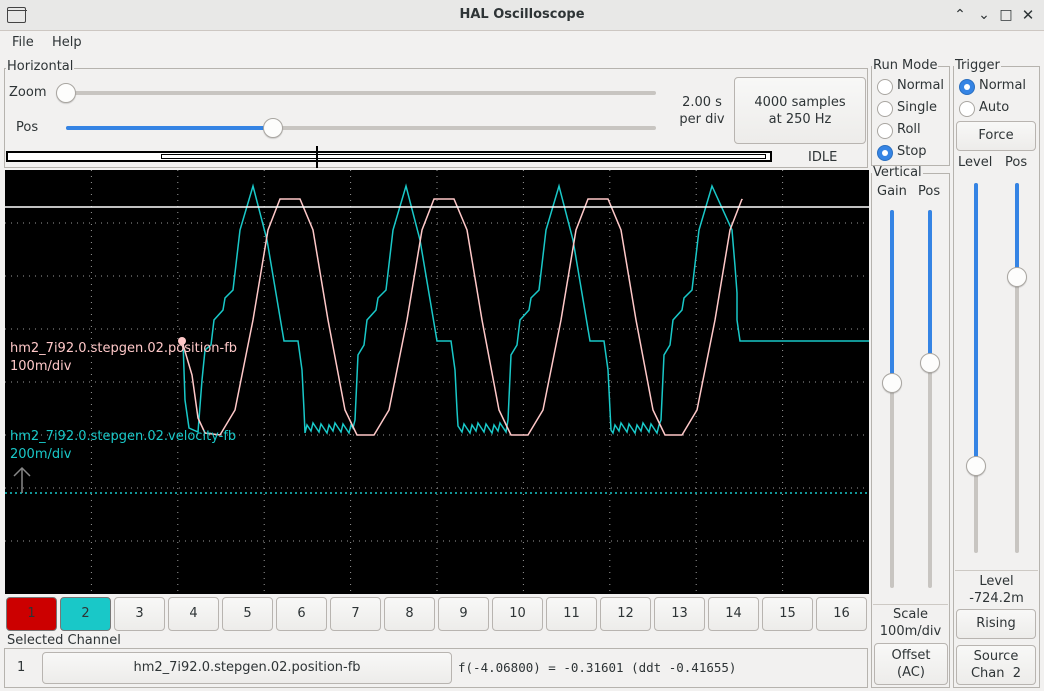  What do you see at coordinates (733, 614) in the screenshot?
I see `channel-button-14: 14` at bounding box center [733, 614].